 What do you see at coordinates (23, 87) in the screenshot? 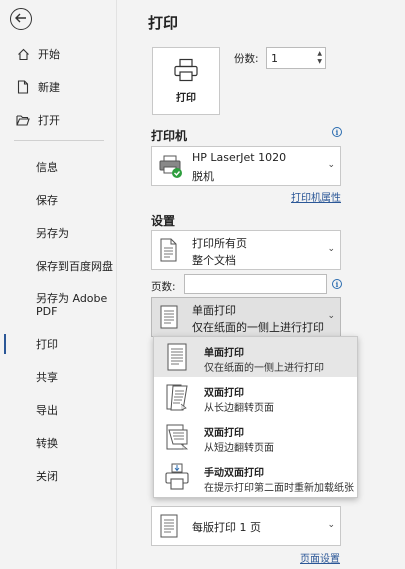
I see `new-document-icon` at bounding box center [23, 87].